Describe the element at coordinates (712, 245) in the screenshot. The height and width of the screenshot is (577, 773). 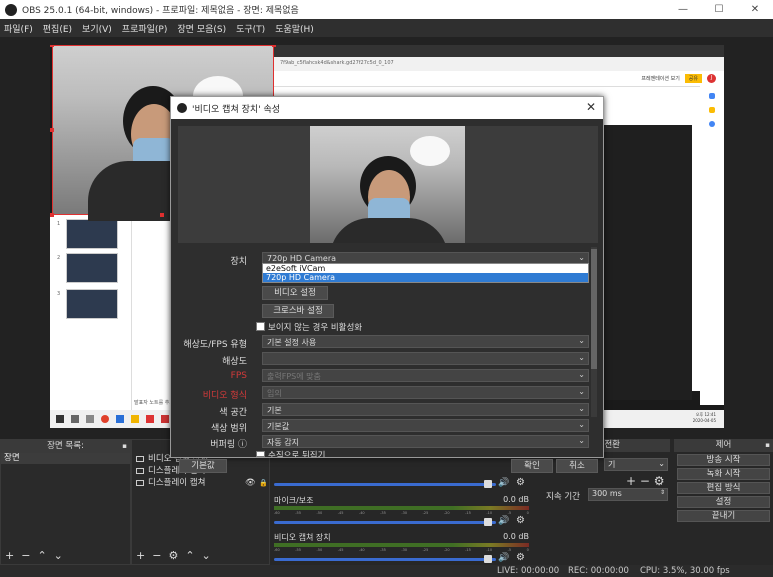
I see `captured-right-sidebar` at that location.